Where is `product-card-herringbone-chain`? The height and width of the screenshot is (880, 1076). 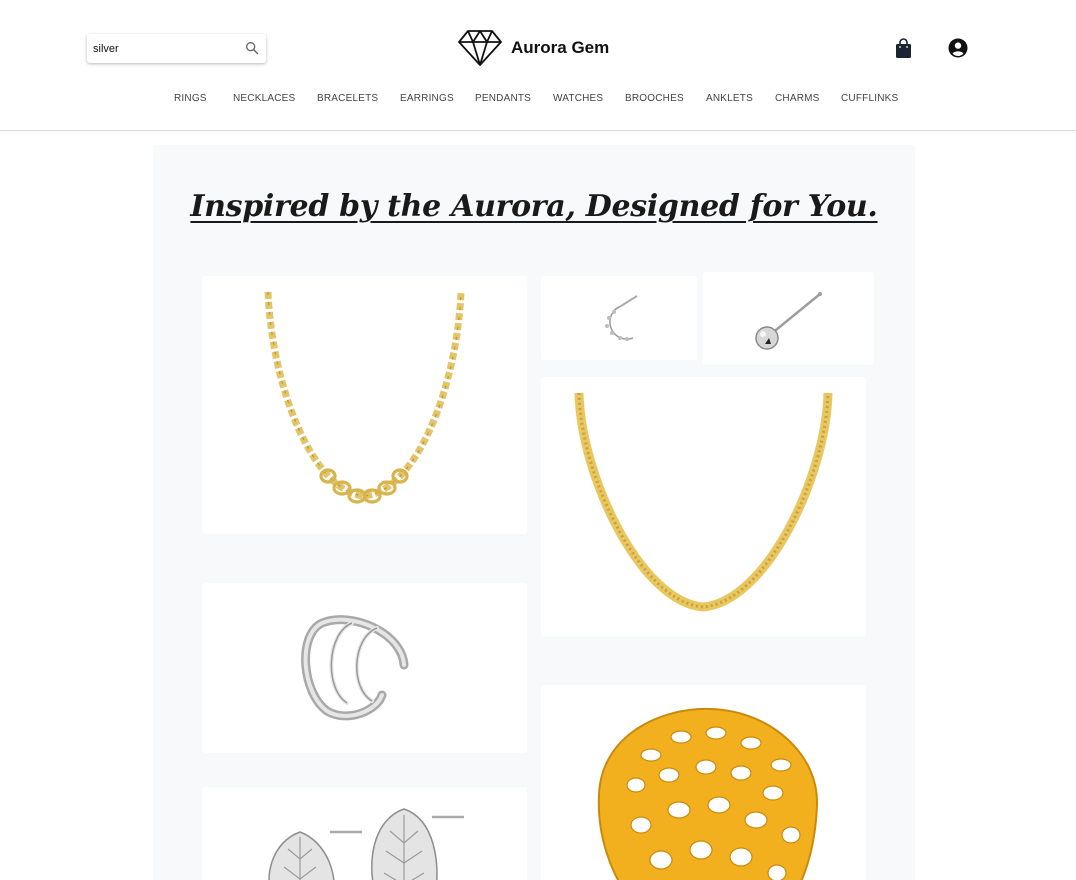
product-card-herringbone-chain is located at coordinates (703, 507).